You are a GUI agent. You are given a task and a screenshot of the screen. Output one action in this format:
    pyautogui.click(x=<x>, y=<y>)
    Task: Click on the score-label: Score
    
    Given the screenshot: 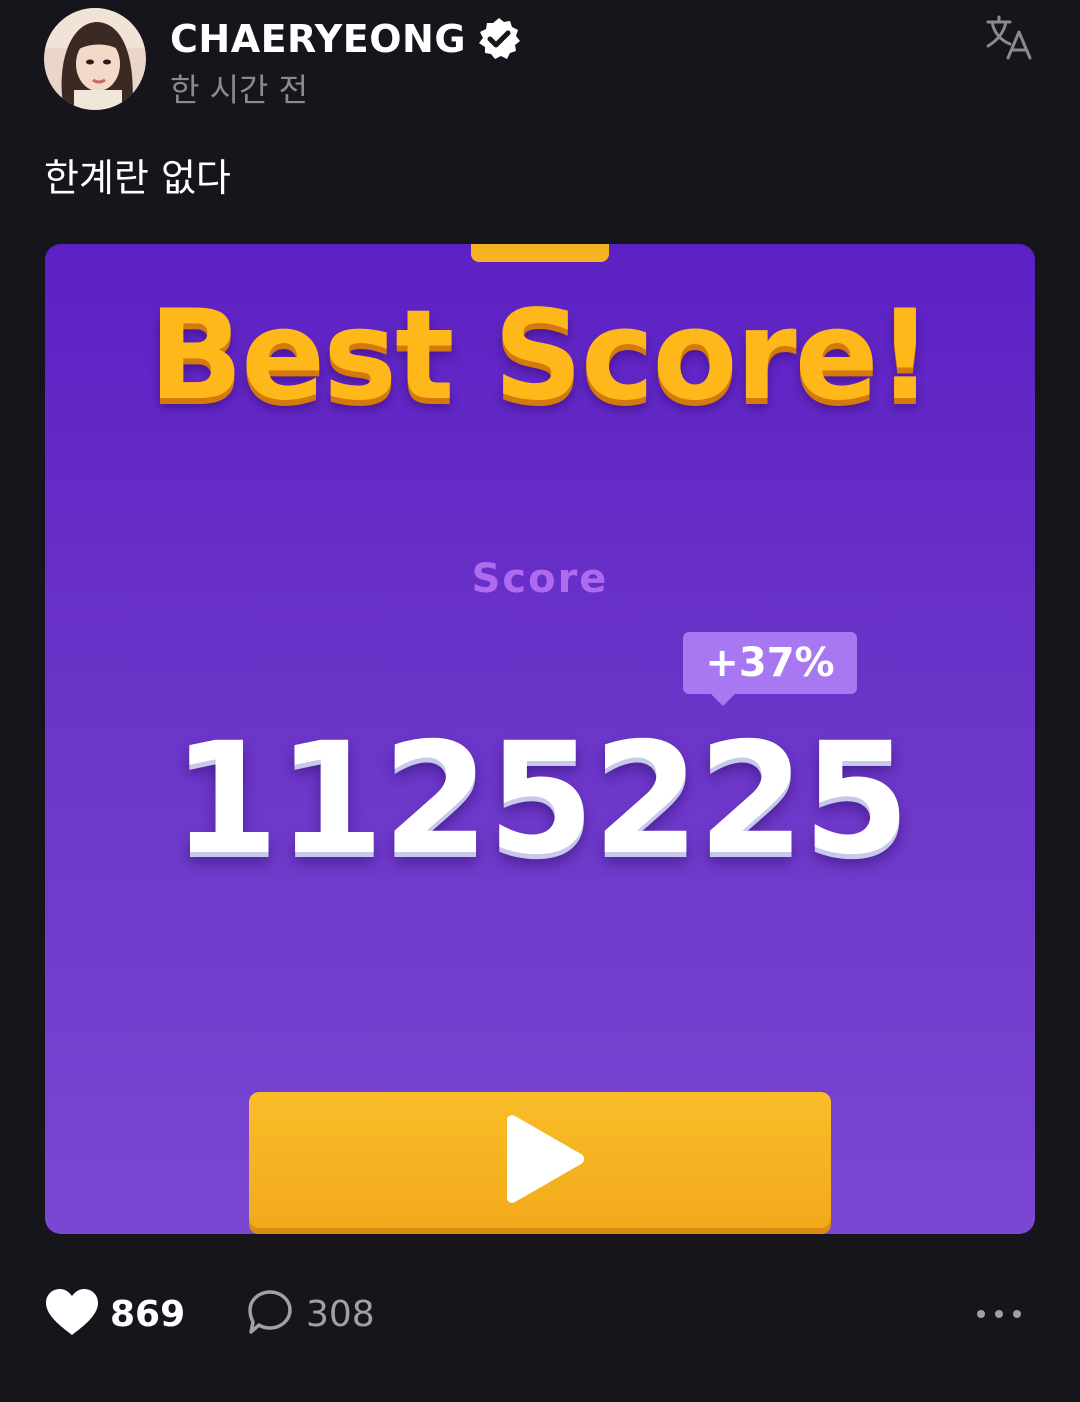 What is the action you would take?
    pyautogui.click(x=540, y=579)
    